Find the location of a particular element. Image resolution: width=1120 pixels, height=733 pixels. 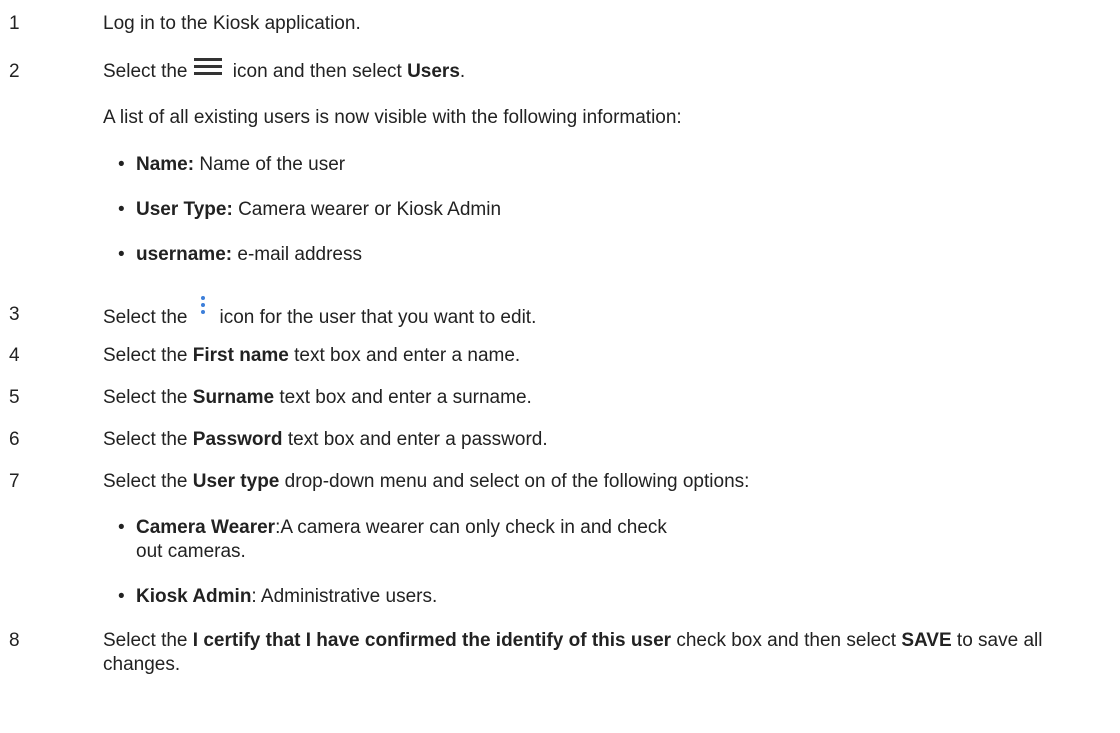

step-number: 2 is located at coordinates (14, 71).